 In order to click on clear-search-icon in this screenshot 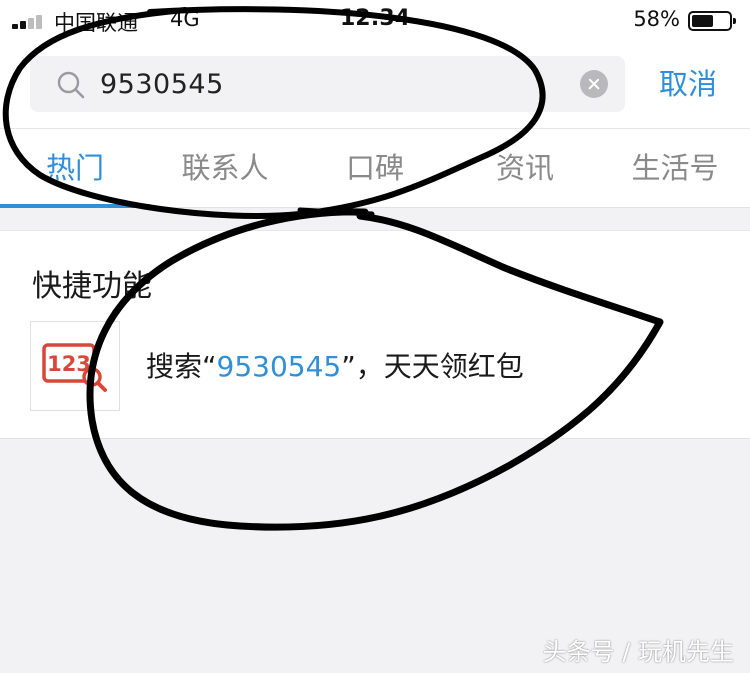, I will do `click(594, 84)`.